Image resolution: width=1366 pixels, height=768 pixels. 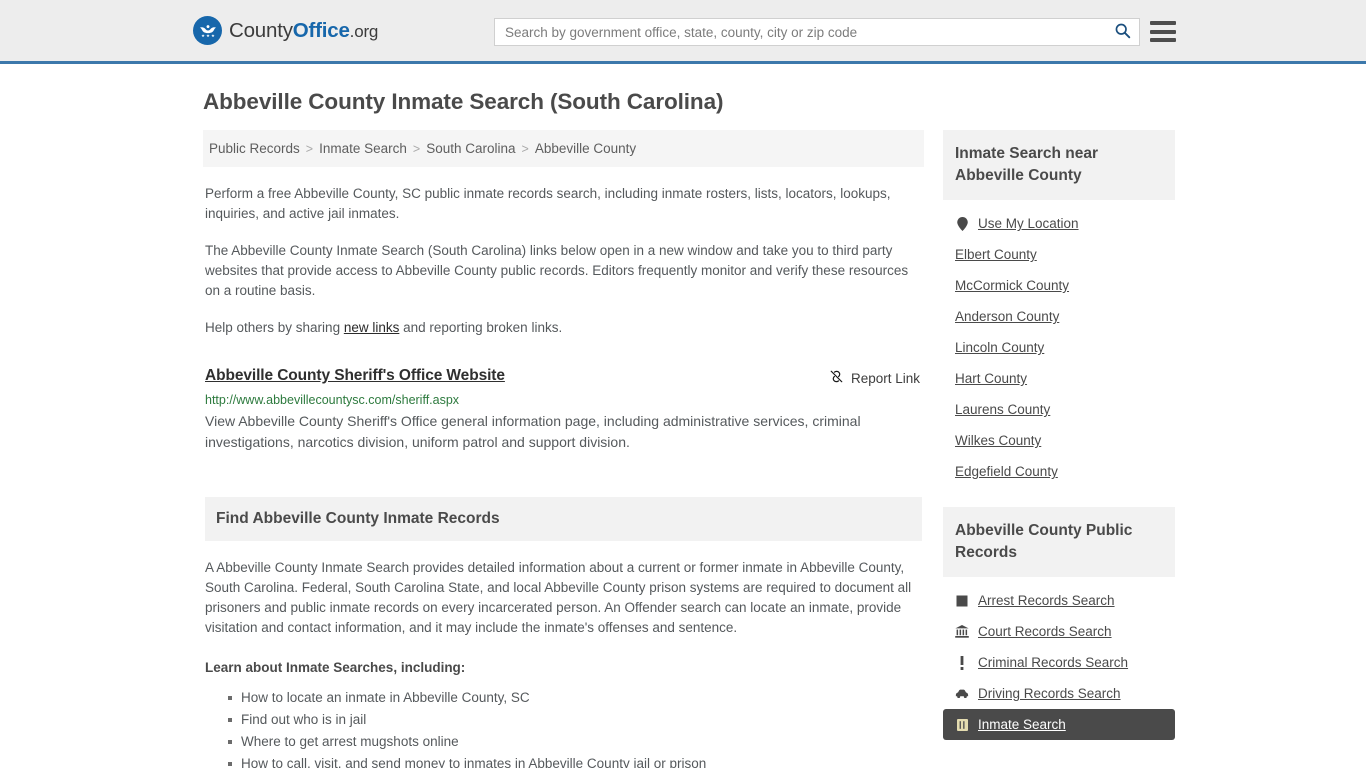 I want to click on sidebar-item-wilkes-county: Wilkes County, so click(x=1059, y=440).